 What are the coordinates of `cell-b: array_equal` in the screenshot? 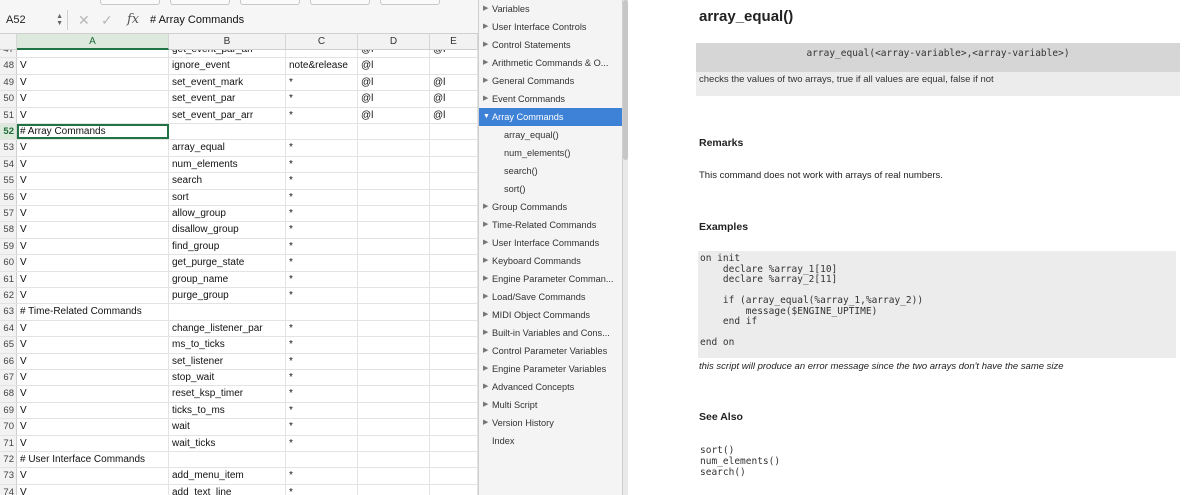 It's located at (227, 148).